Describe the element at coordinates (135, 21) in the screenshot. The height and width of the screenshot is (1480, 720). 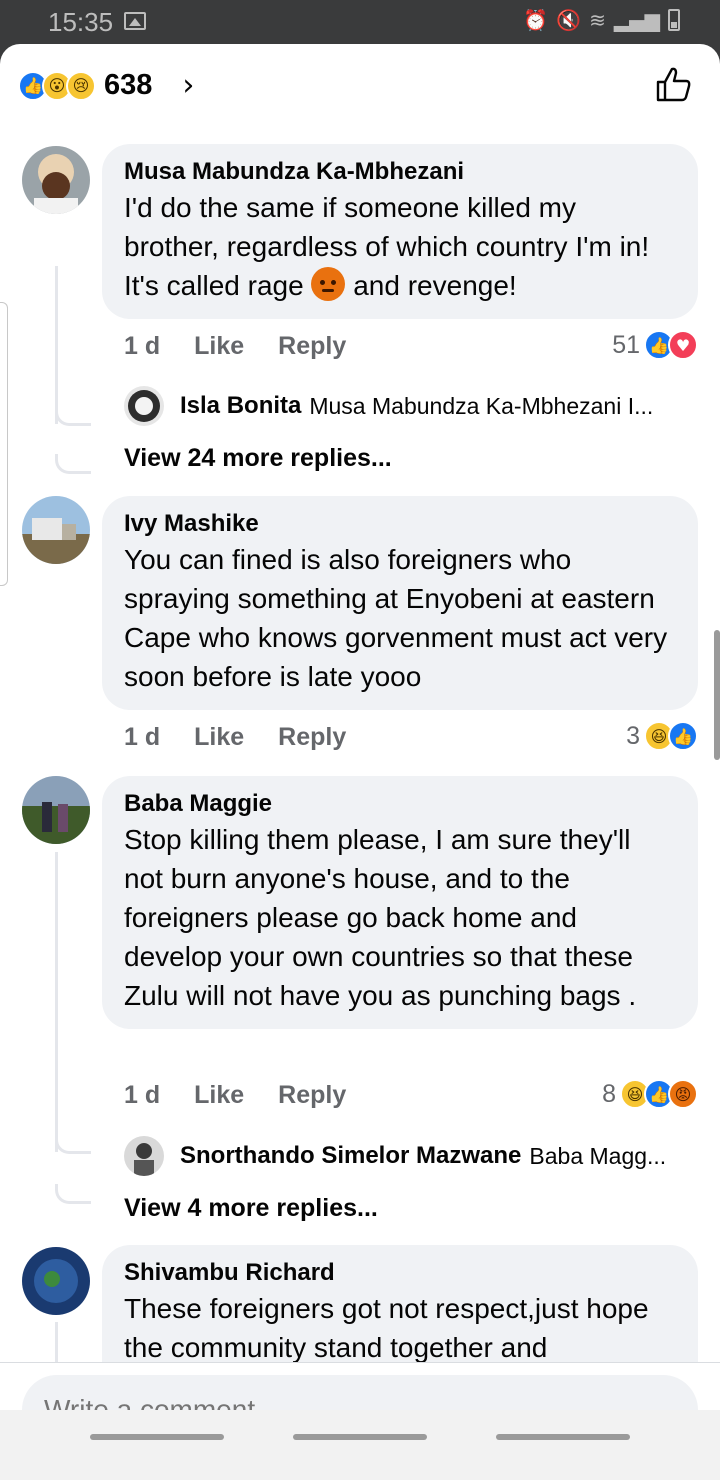
I see `gallery-icon` at that location.